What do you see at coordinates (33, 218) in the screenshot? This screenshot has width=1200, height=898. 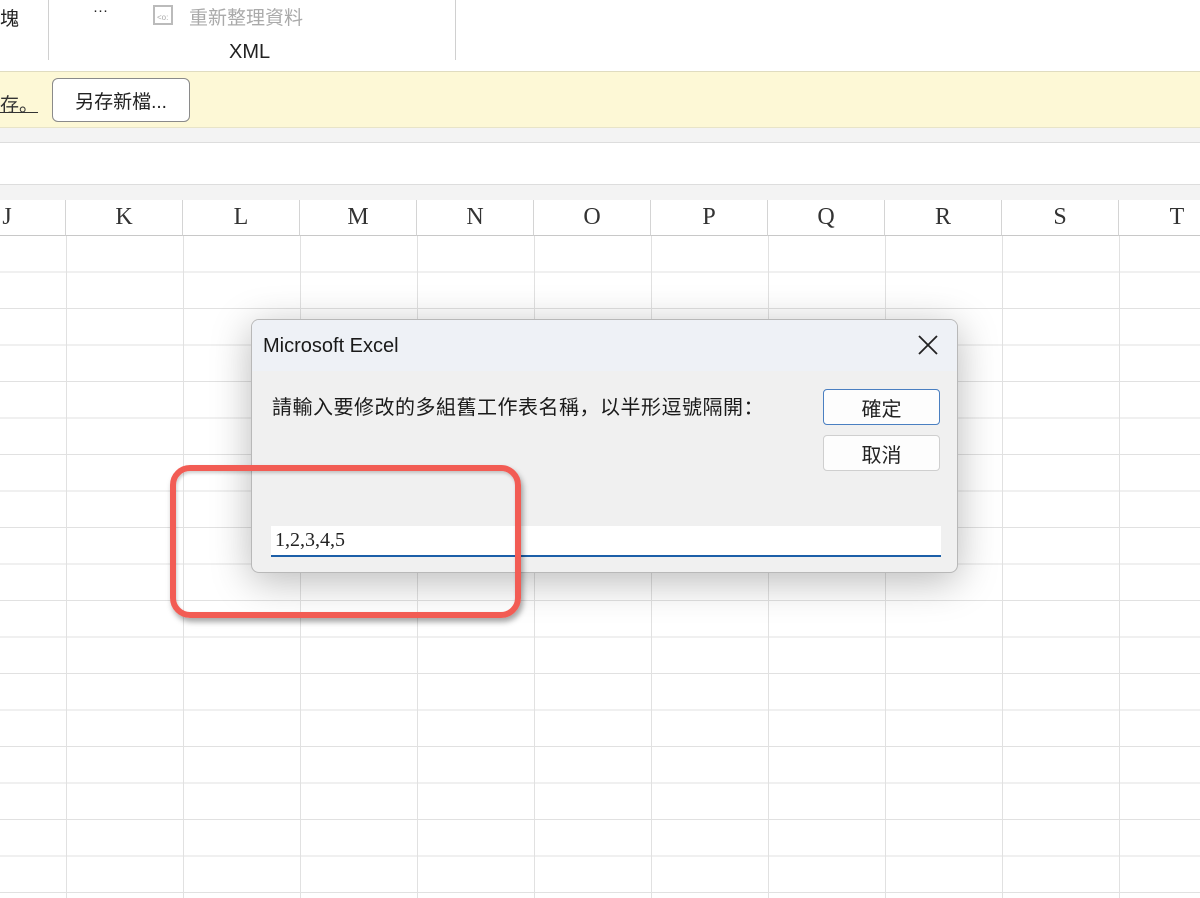 I see `column-header-j: J` at bounding box center [33, 218].